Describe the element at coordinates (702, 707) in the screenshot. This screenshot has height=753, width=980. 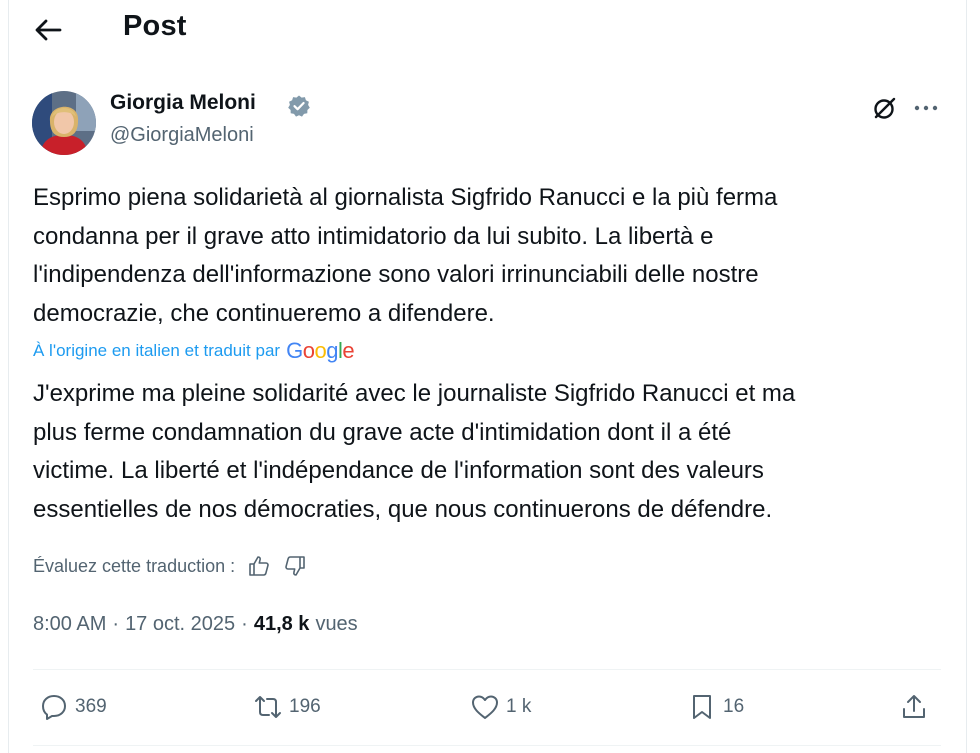
I see `bookmark-icon` at that location.